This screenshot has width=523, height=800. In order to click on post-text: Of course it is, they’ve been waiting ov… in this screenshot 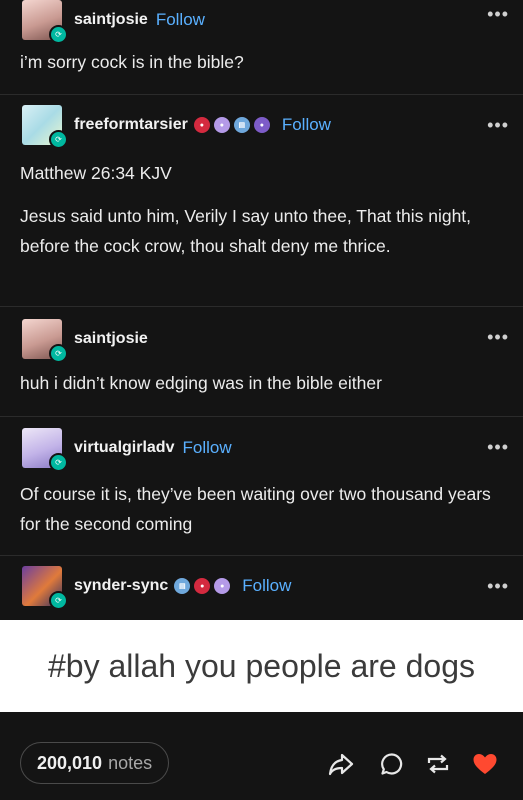, I will do `click(255, 509)`.